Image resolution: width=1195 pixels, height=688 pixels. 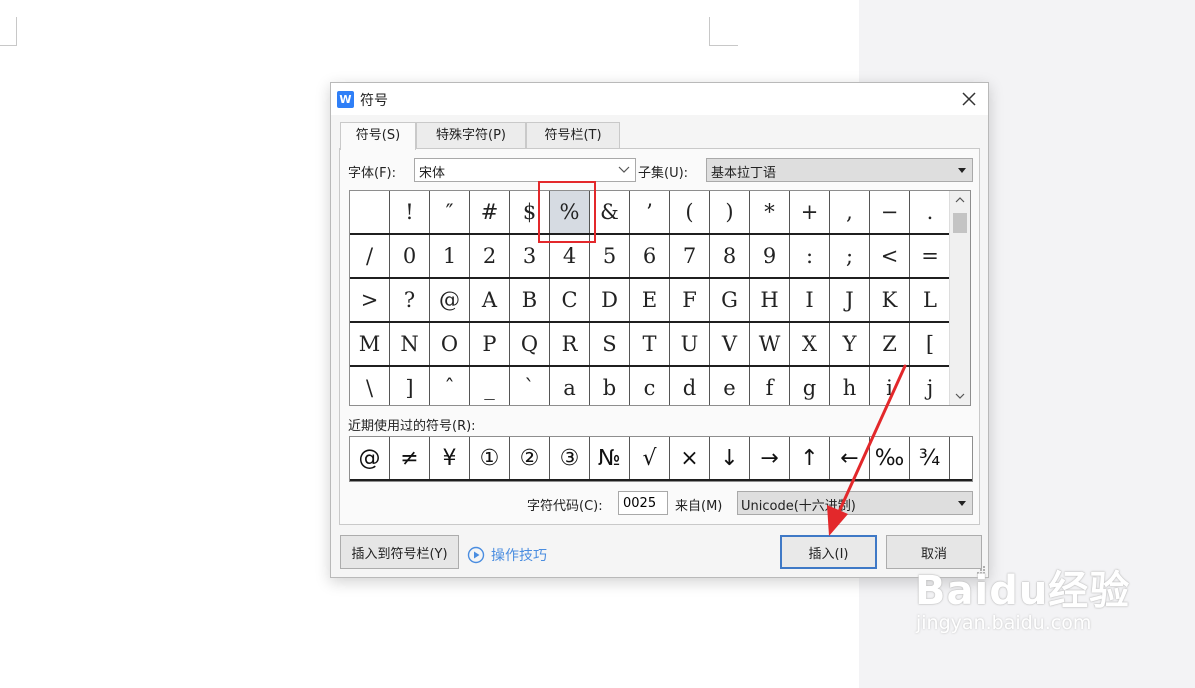 What do you see at coordinates (890, 212) in the screenshot?
I see `symbol-cell: −` at bounding box center [890, 212].